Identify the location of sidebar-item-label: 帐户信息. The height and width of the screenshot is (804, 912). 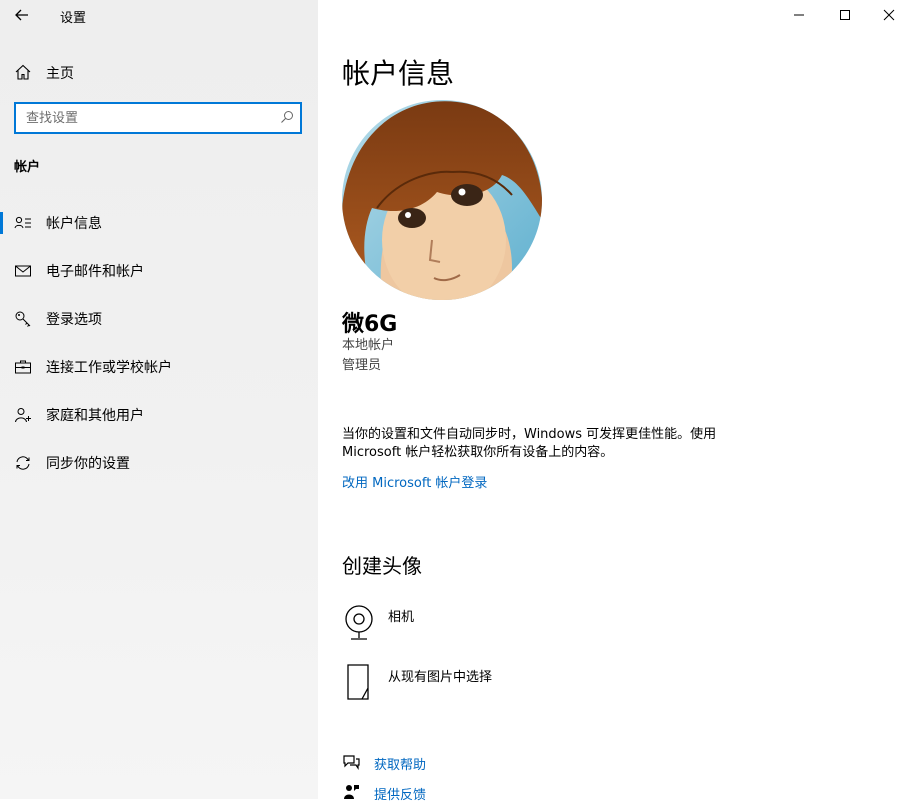
(74, 224).